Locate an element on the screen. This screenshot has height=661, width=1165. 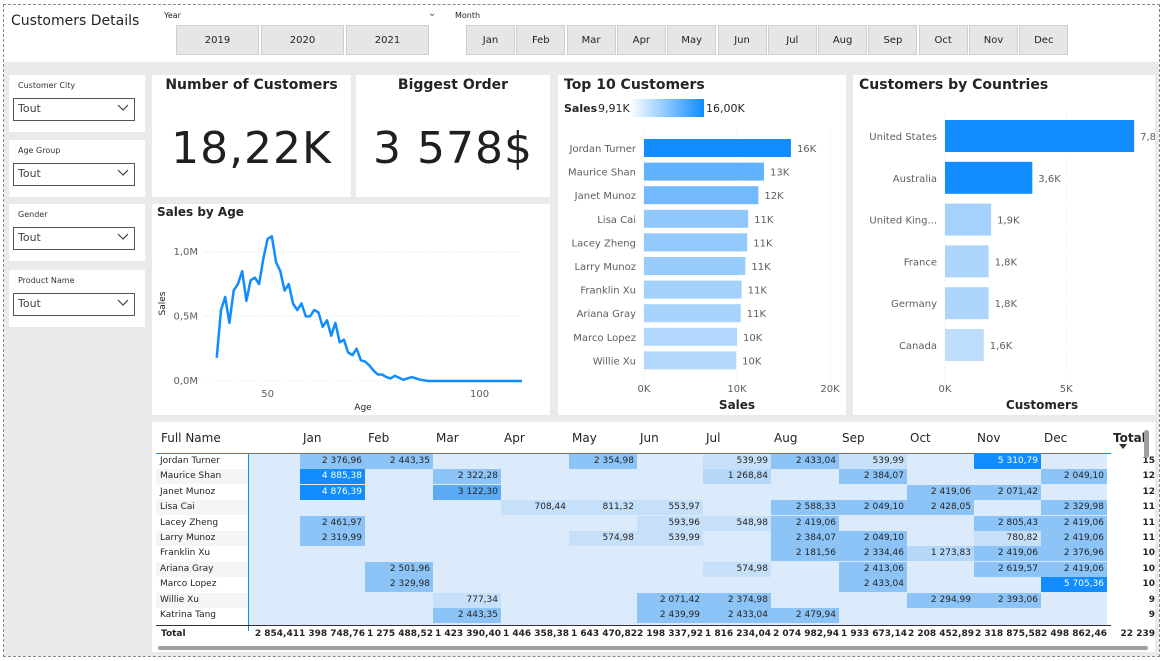
column-header-may: May is located at coordinates (584, 438).